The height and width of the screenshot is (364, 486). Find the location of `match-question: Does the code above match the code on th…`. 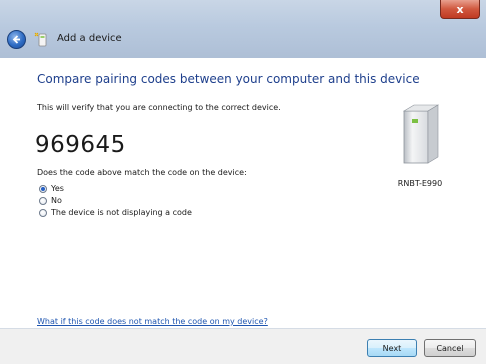

match-question: Does the code above match the code on th… is located at coordinates (142, 172).